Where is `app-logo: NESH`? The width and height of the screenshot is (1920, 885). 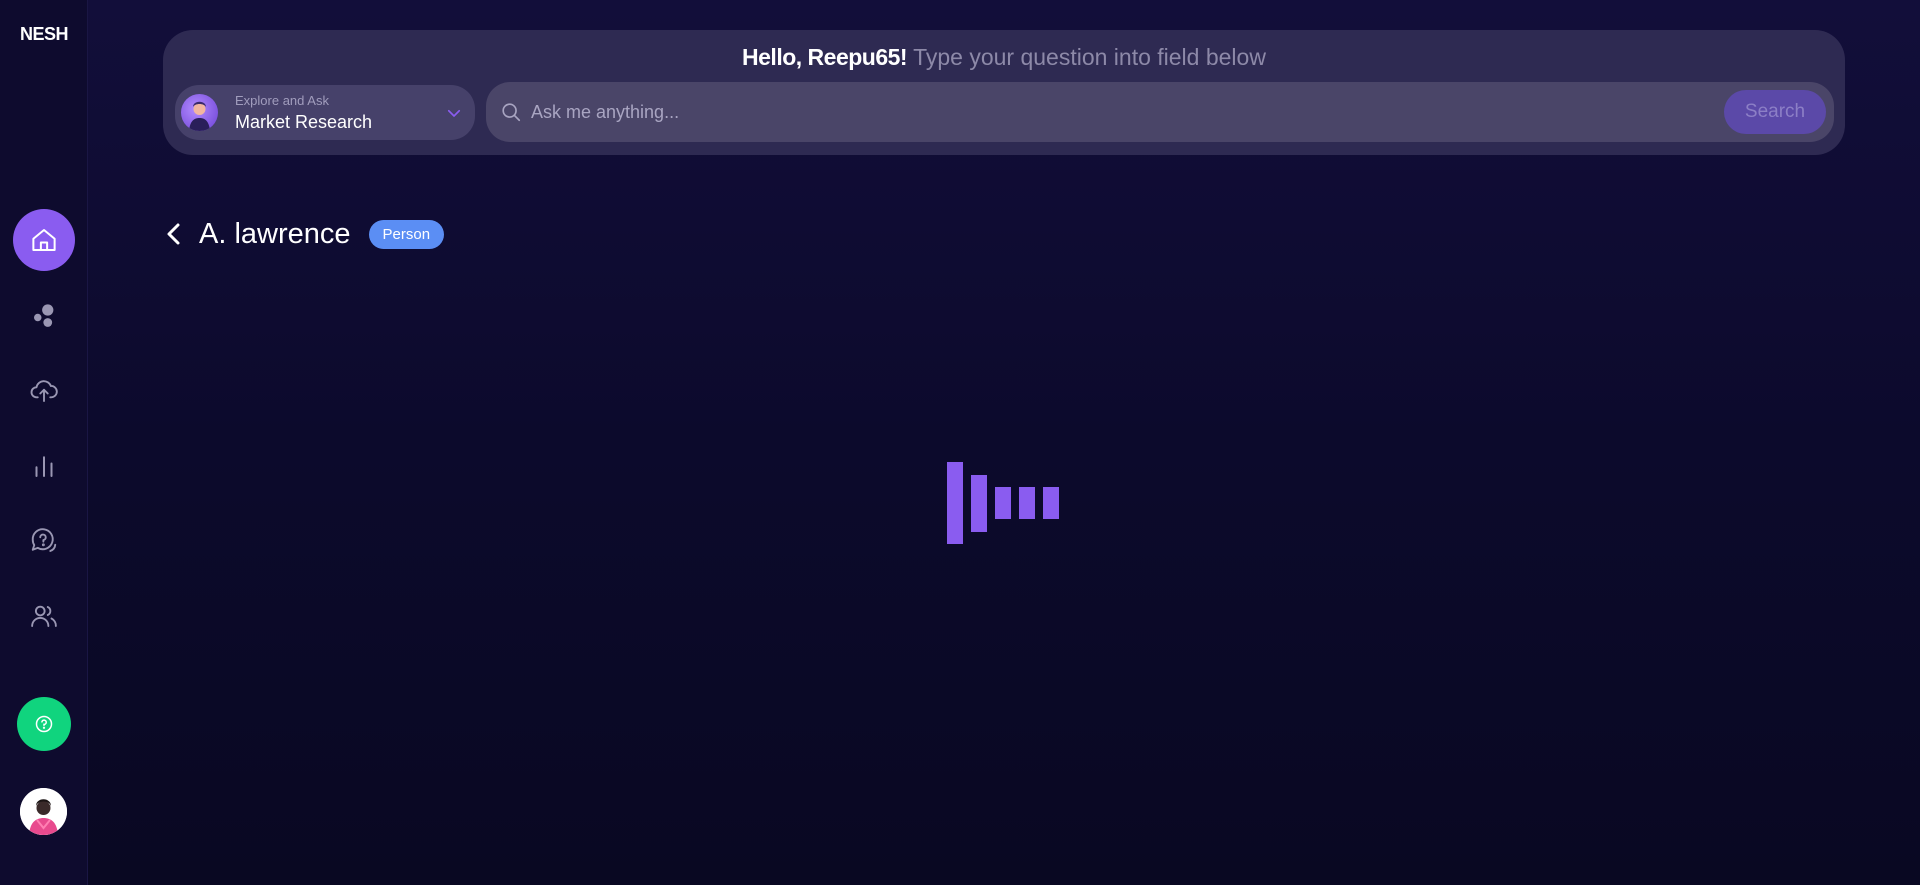
app-logo: NESH is located at coordinates (44, 34).